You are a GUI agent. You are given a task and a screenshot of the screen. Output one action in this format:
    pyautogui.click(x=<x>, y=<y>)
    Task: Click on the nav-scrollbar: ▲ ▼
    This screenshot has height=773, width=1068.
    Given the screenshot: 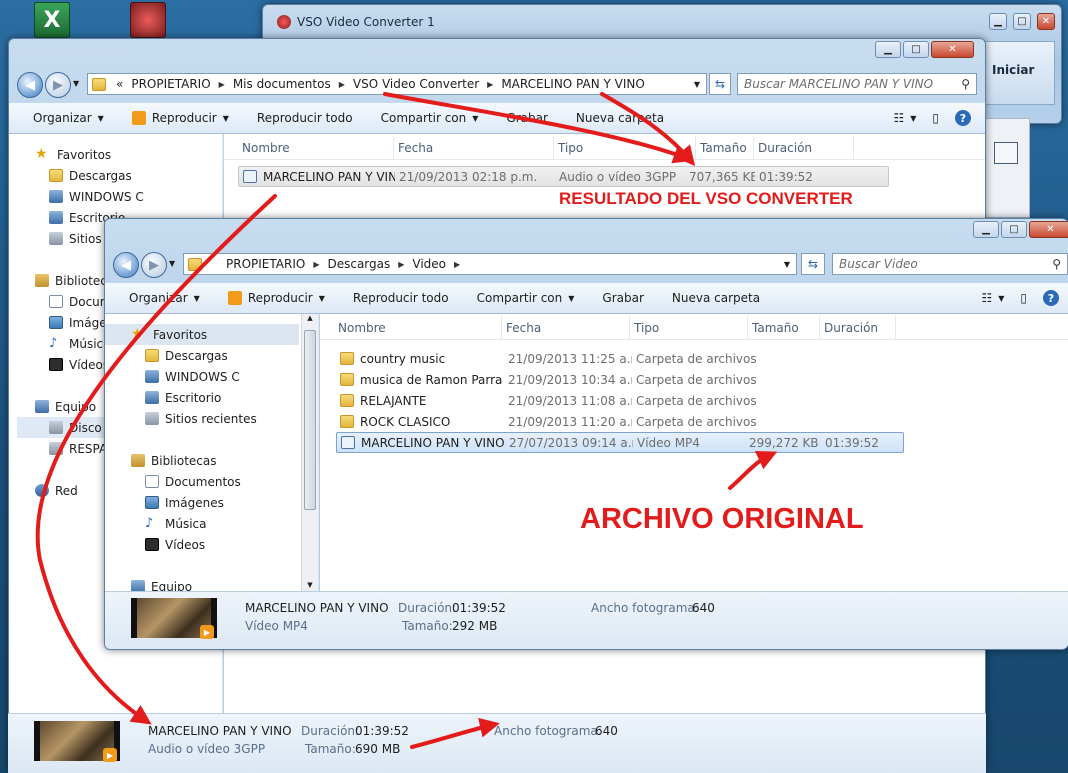 What is the action you would take?
    pyautogui.click(x=309, y=452)
    